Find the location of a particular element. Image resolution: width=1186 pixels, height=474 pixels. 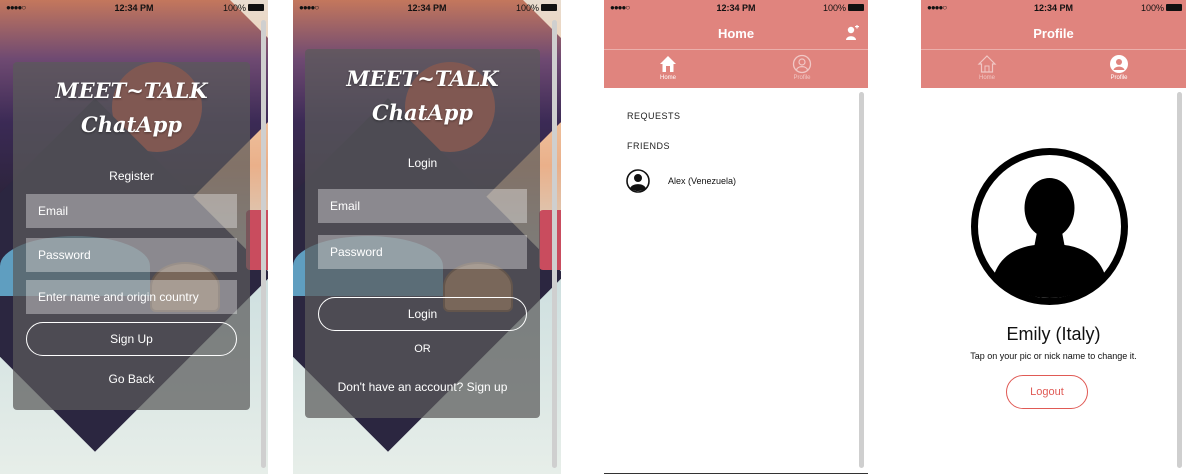

name-country-field is located at coordinates (131, 297).